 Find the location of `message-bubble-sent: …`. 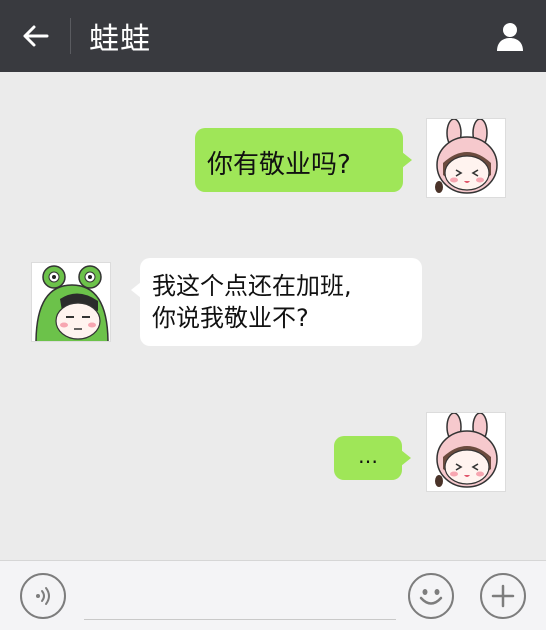

message-bubble-sent: … is located at coordinates (372, 458).